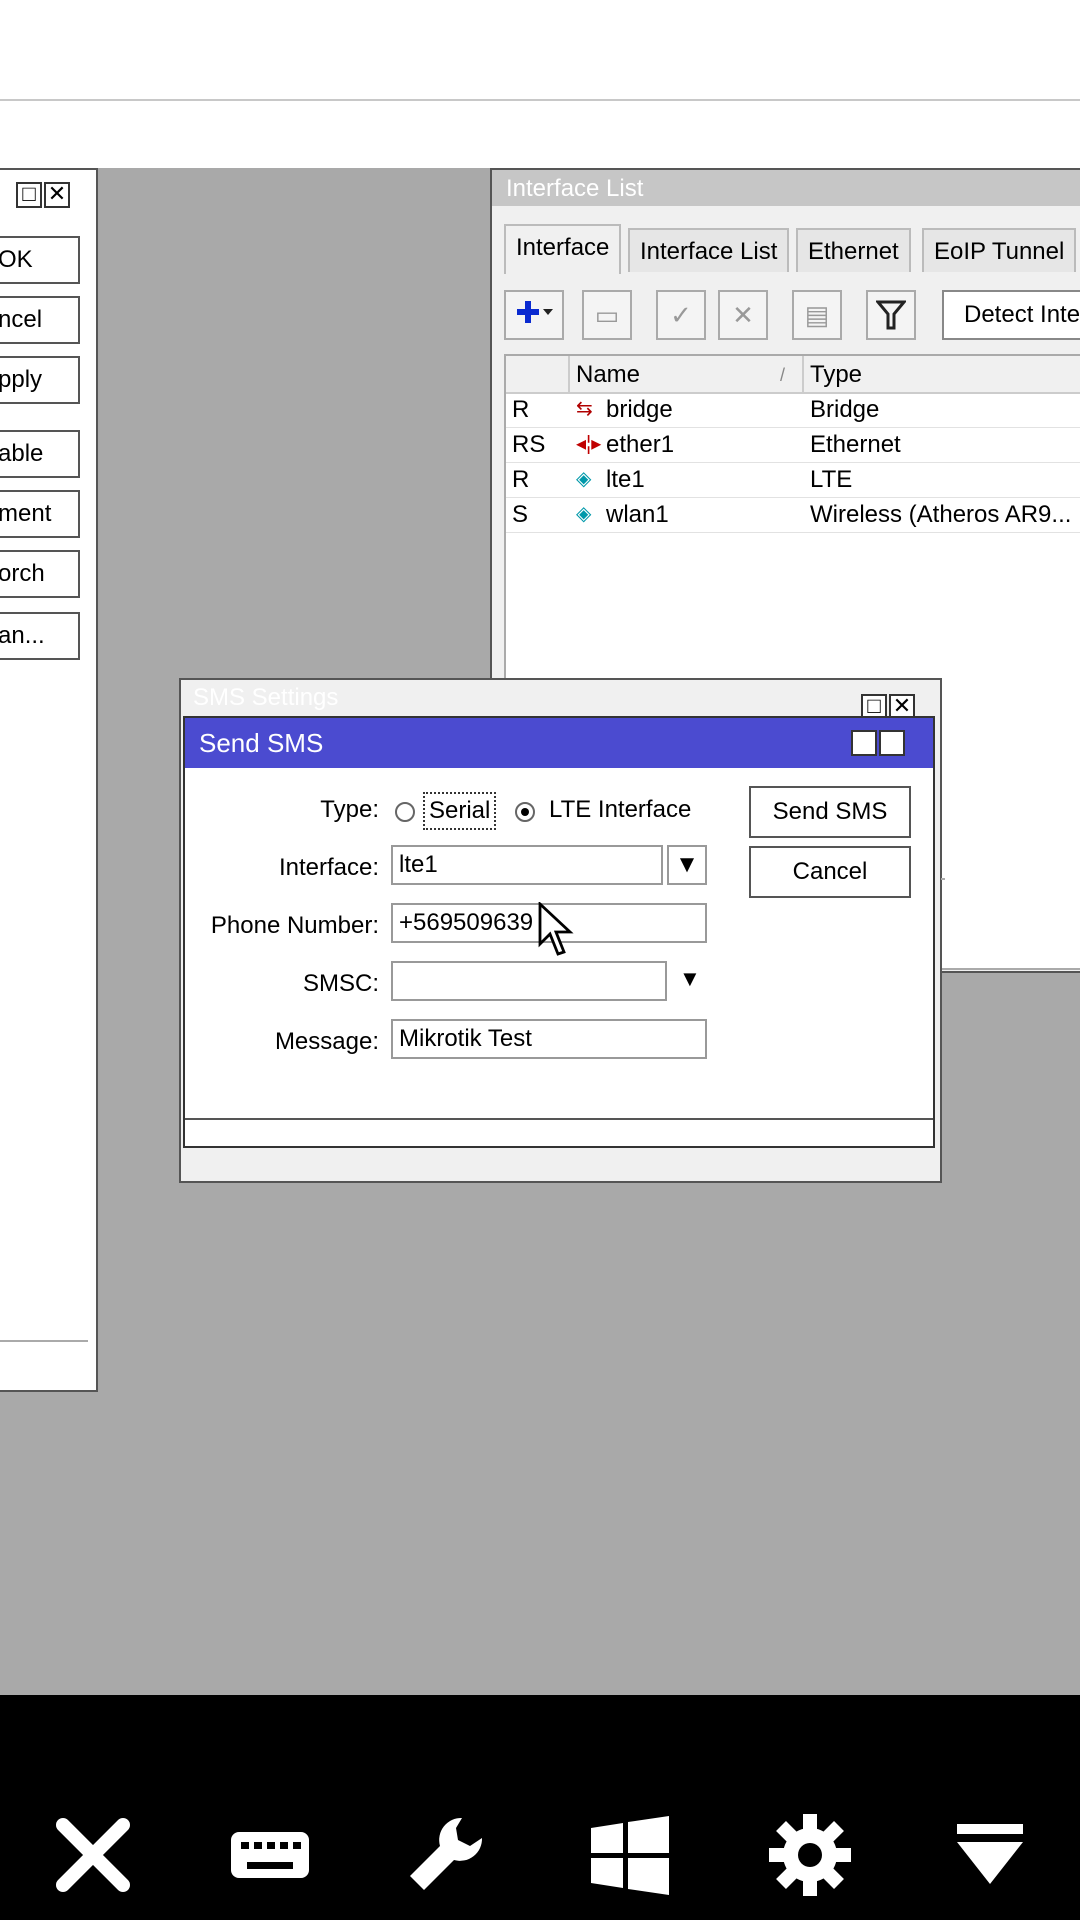 This screenshot has height=1920, width=1080. I want to click on close-icon, so click(93, 1855).